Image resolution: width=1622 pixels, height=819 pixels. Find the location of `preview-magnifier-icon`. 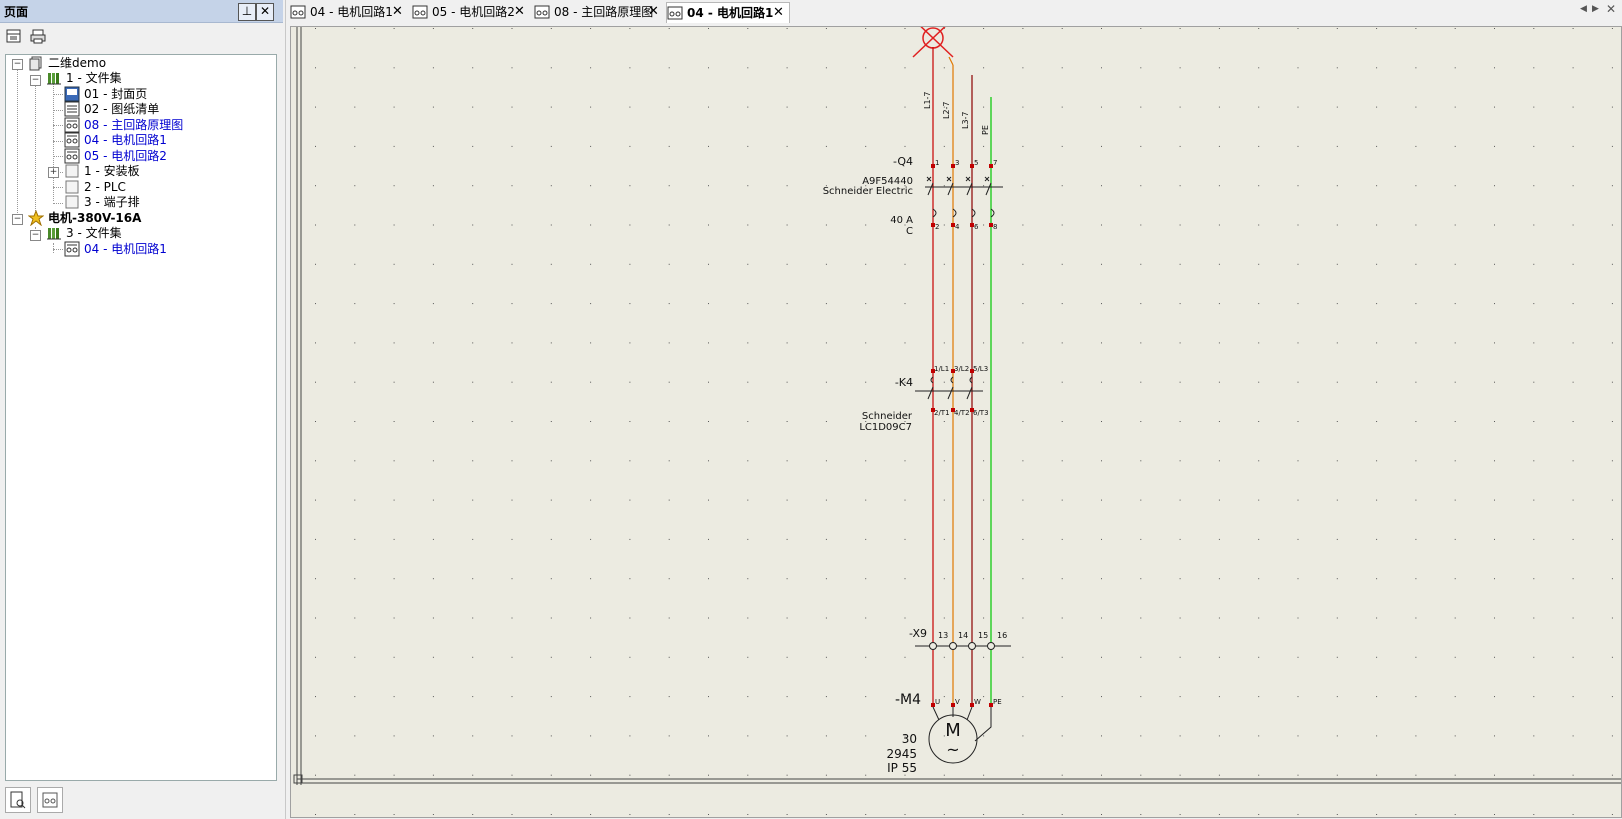

preview-magnifier-icon is located at coordinates (18, 800).